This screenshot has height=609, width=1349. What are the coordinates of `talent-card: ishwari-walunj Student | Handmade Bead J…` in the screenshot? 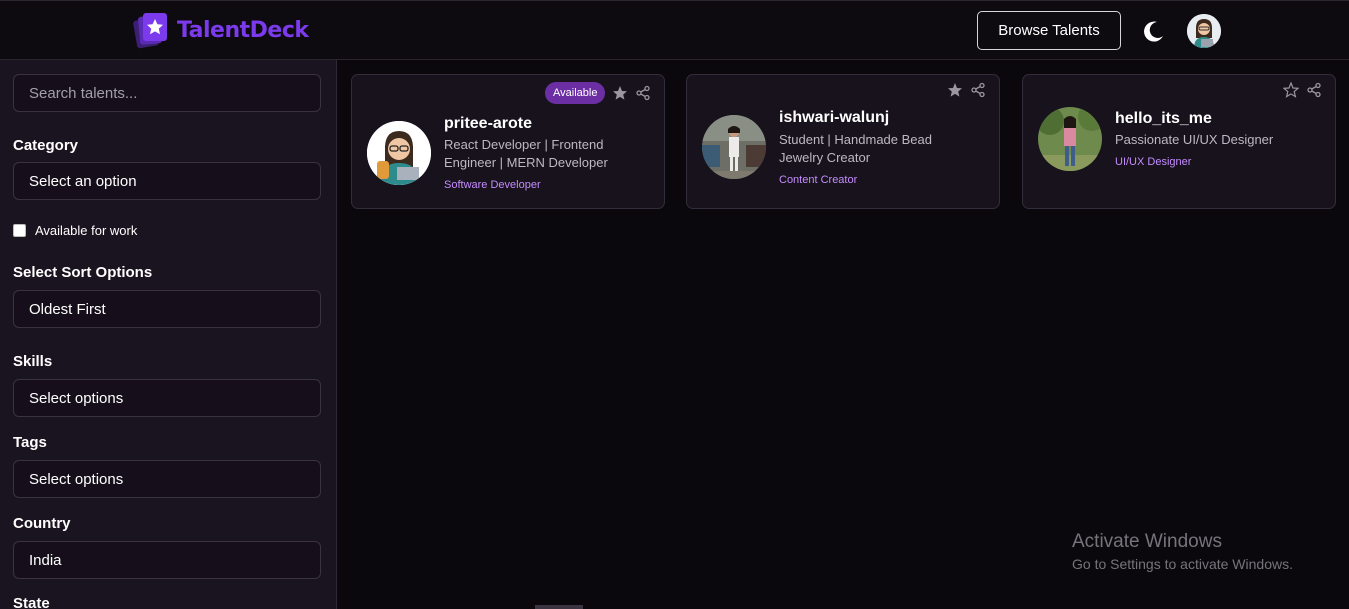 It's located at (843, 141).